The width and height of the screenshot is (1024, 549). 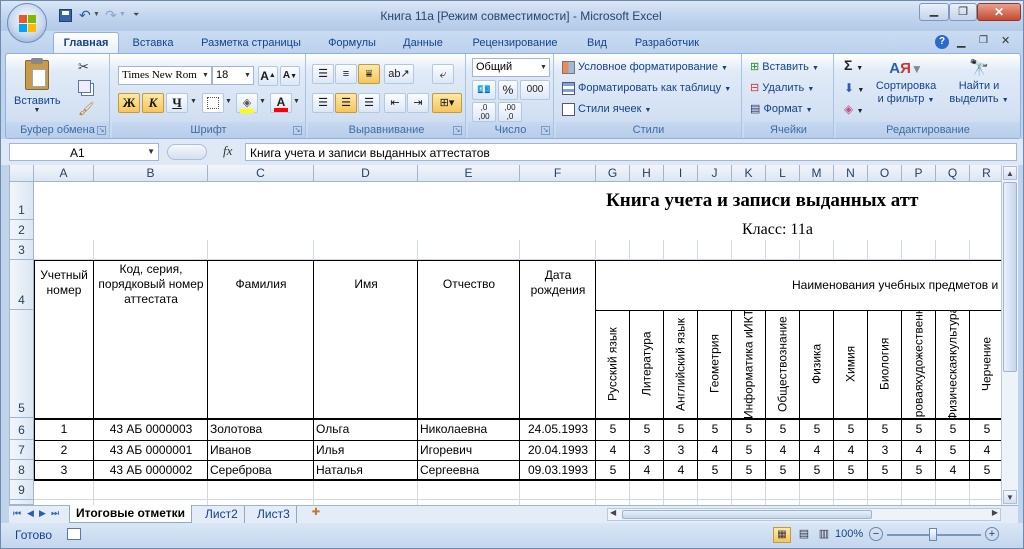 I want to click on cell-patronymic: Сергеевна, so click(x=469, y=470).